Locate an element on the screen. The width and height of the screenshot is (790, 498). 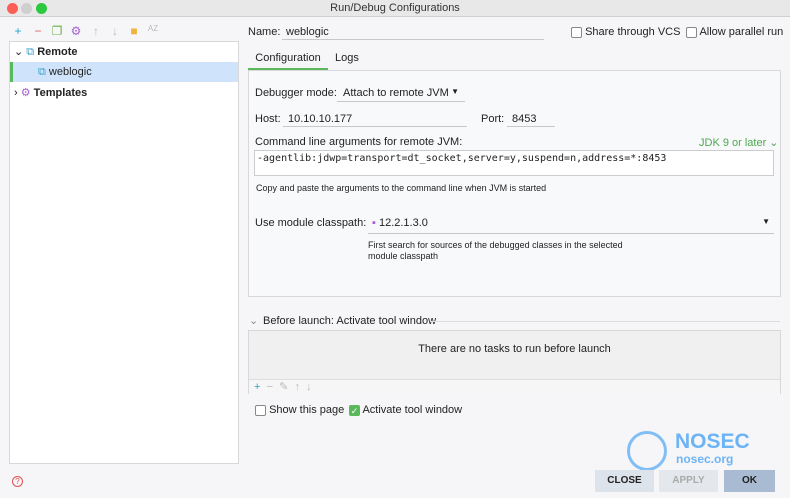
before-launch-title: Before launch: Activate tool window is located at coordinates (350, 321).